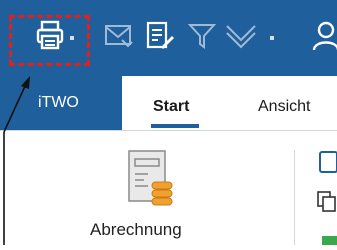  I want to click on tab-ansicht-label: Ansicht, so click(284, 106).